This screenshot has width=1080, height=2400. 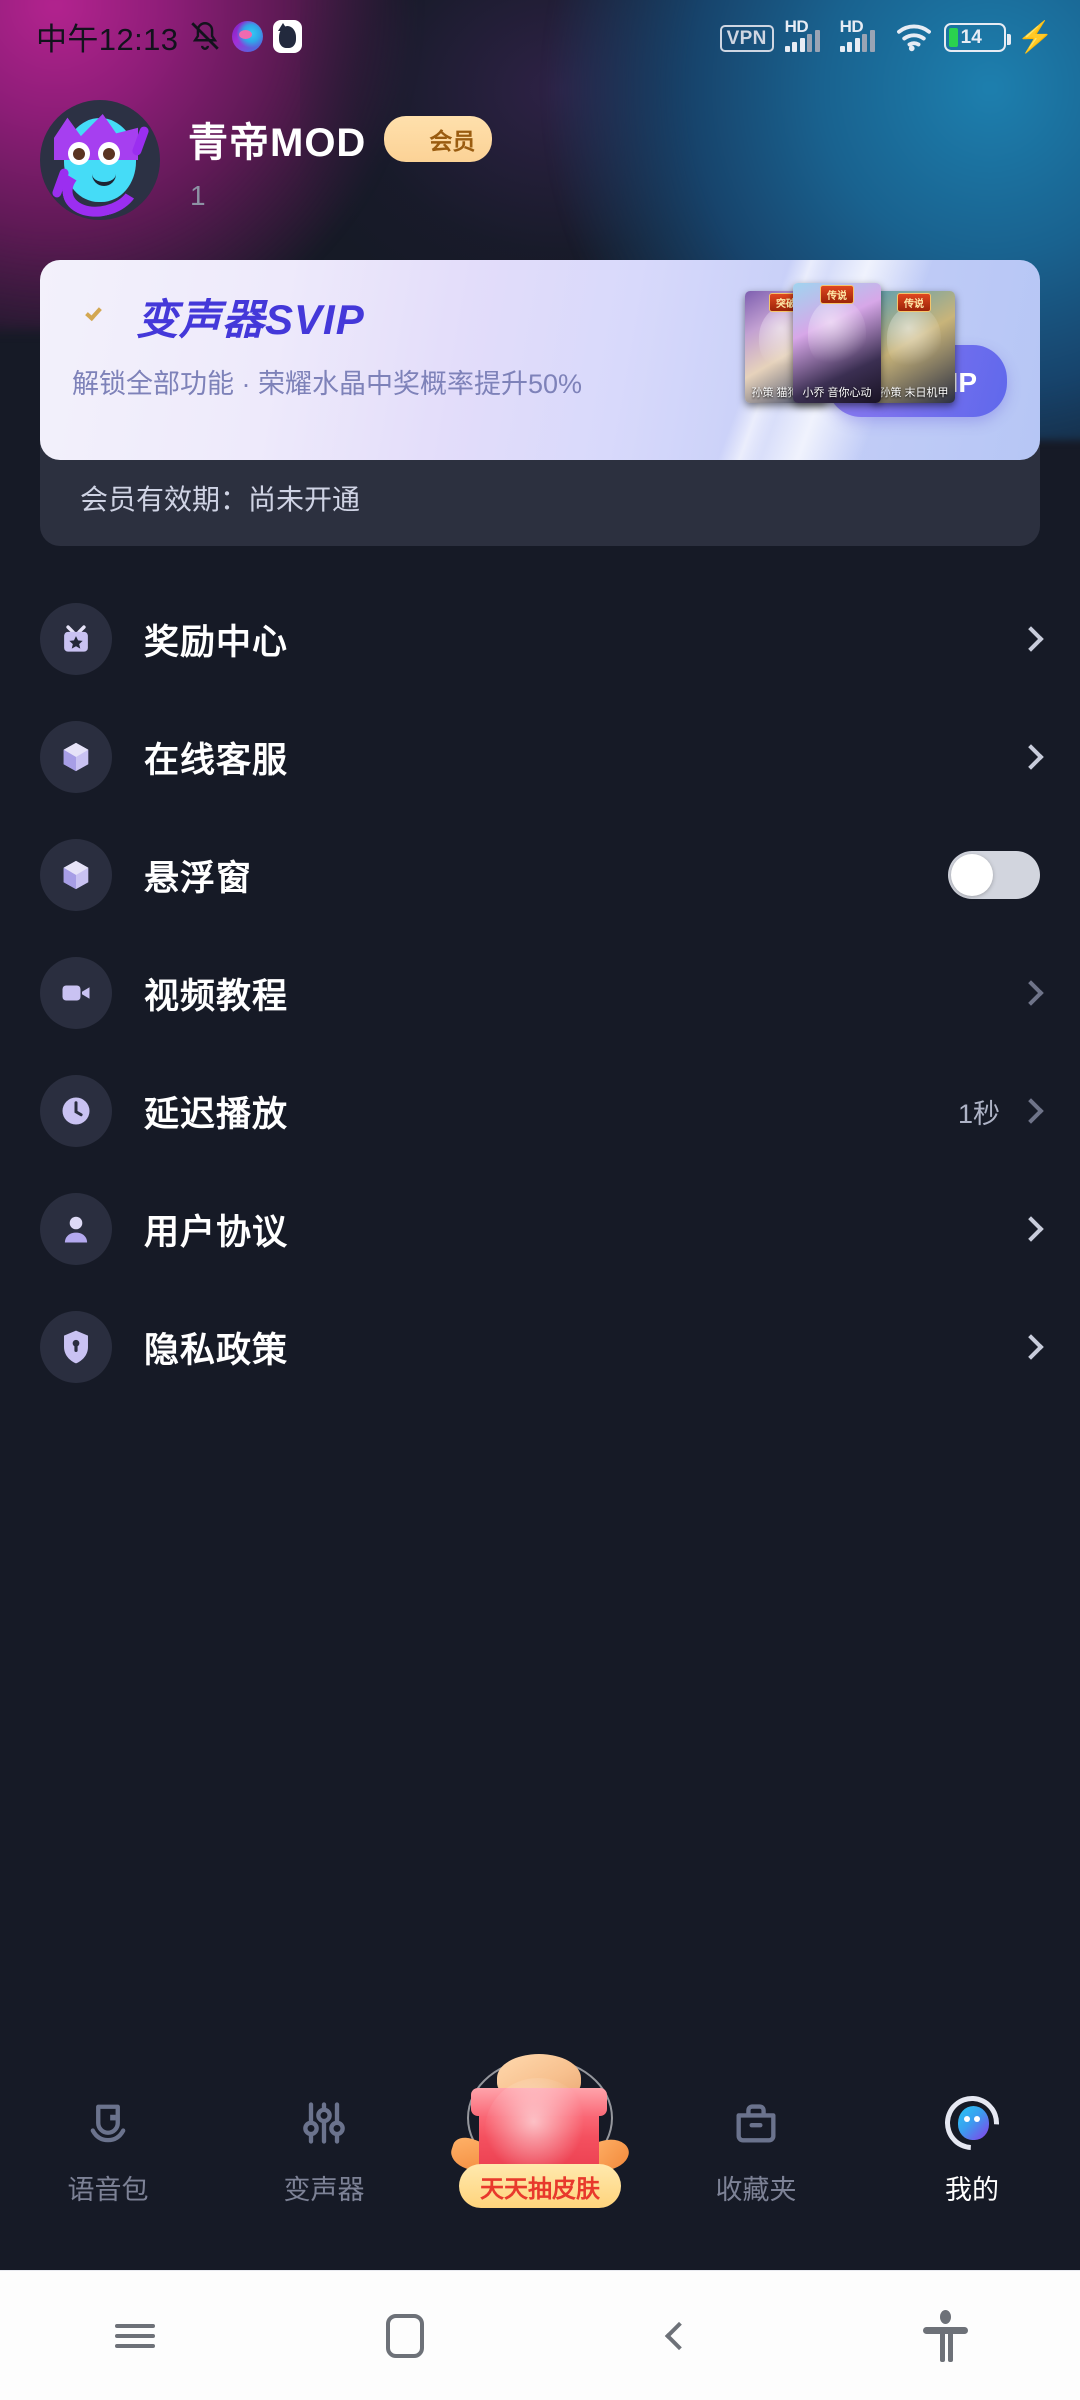 I want to click on list-item-label: 在线客服, so click(x=216, y=760).